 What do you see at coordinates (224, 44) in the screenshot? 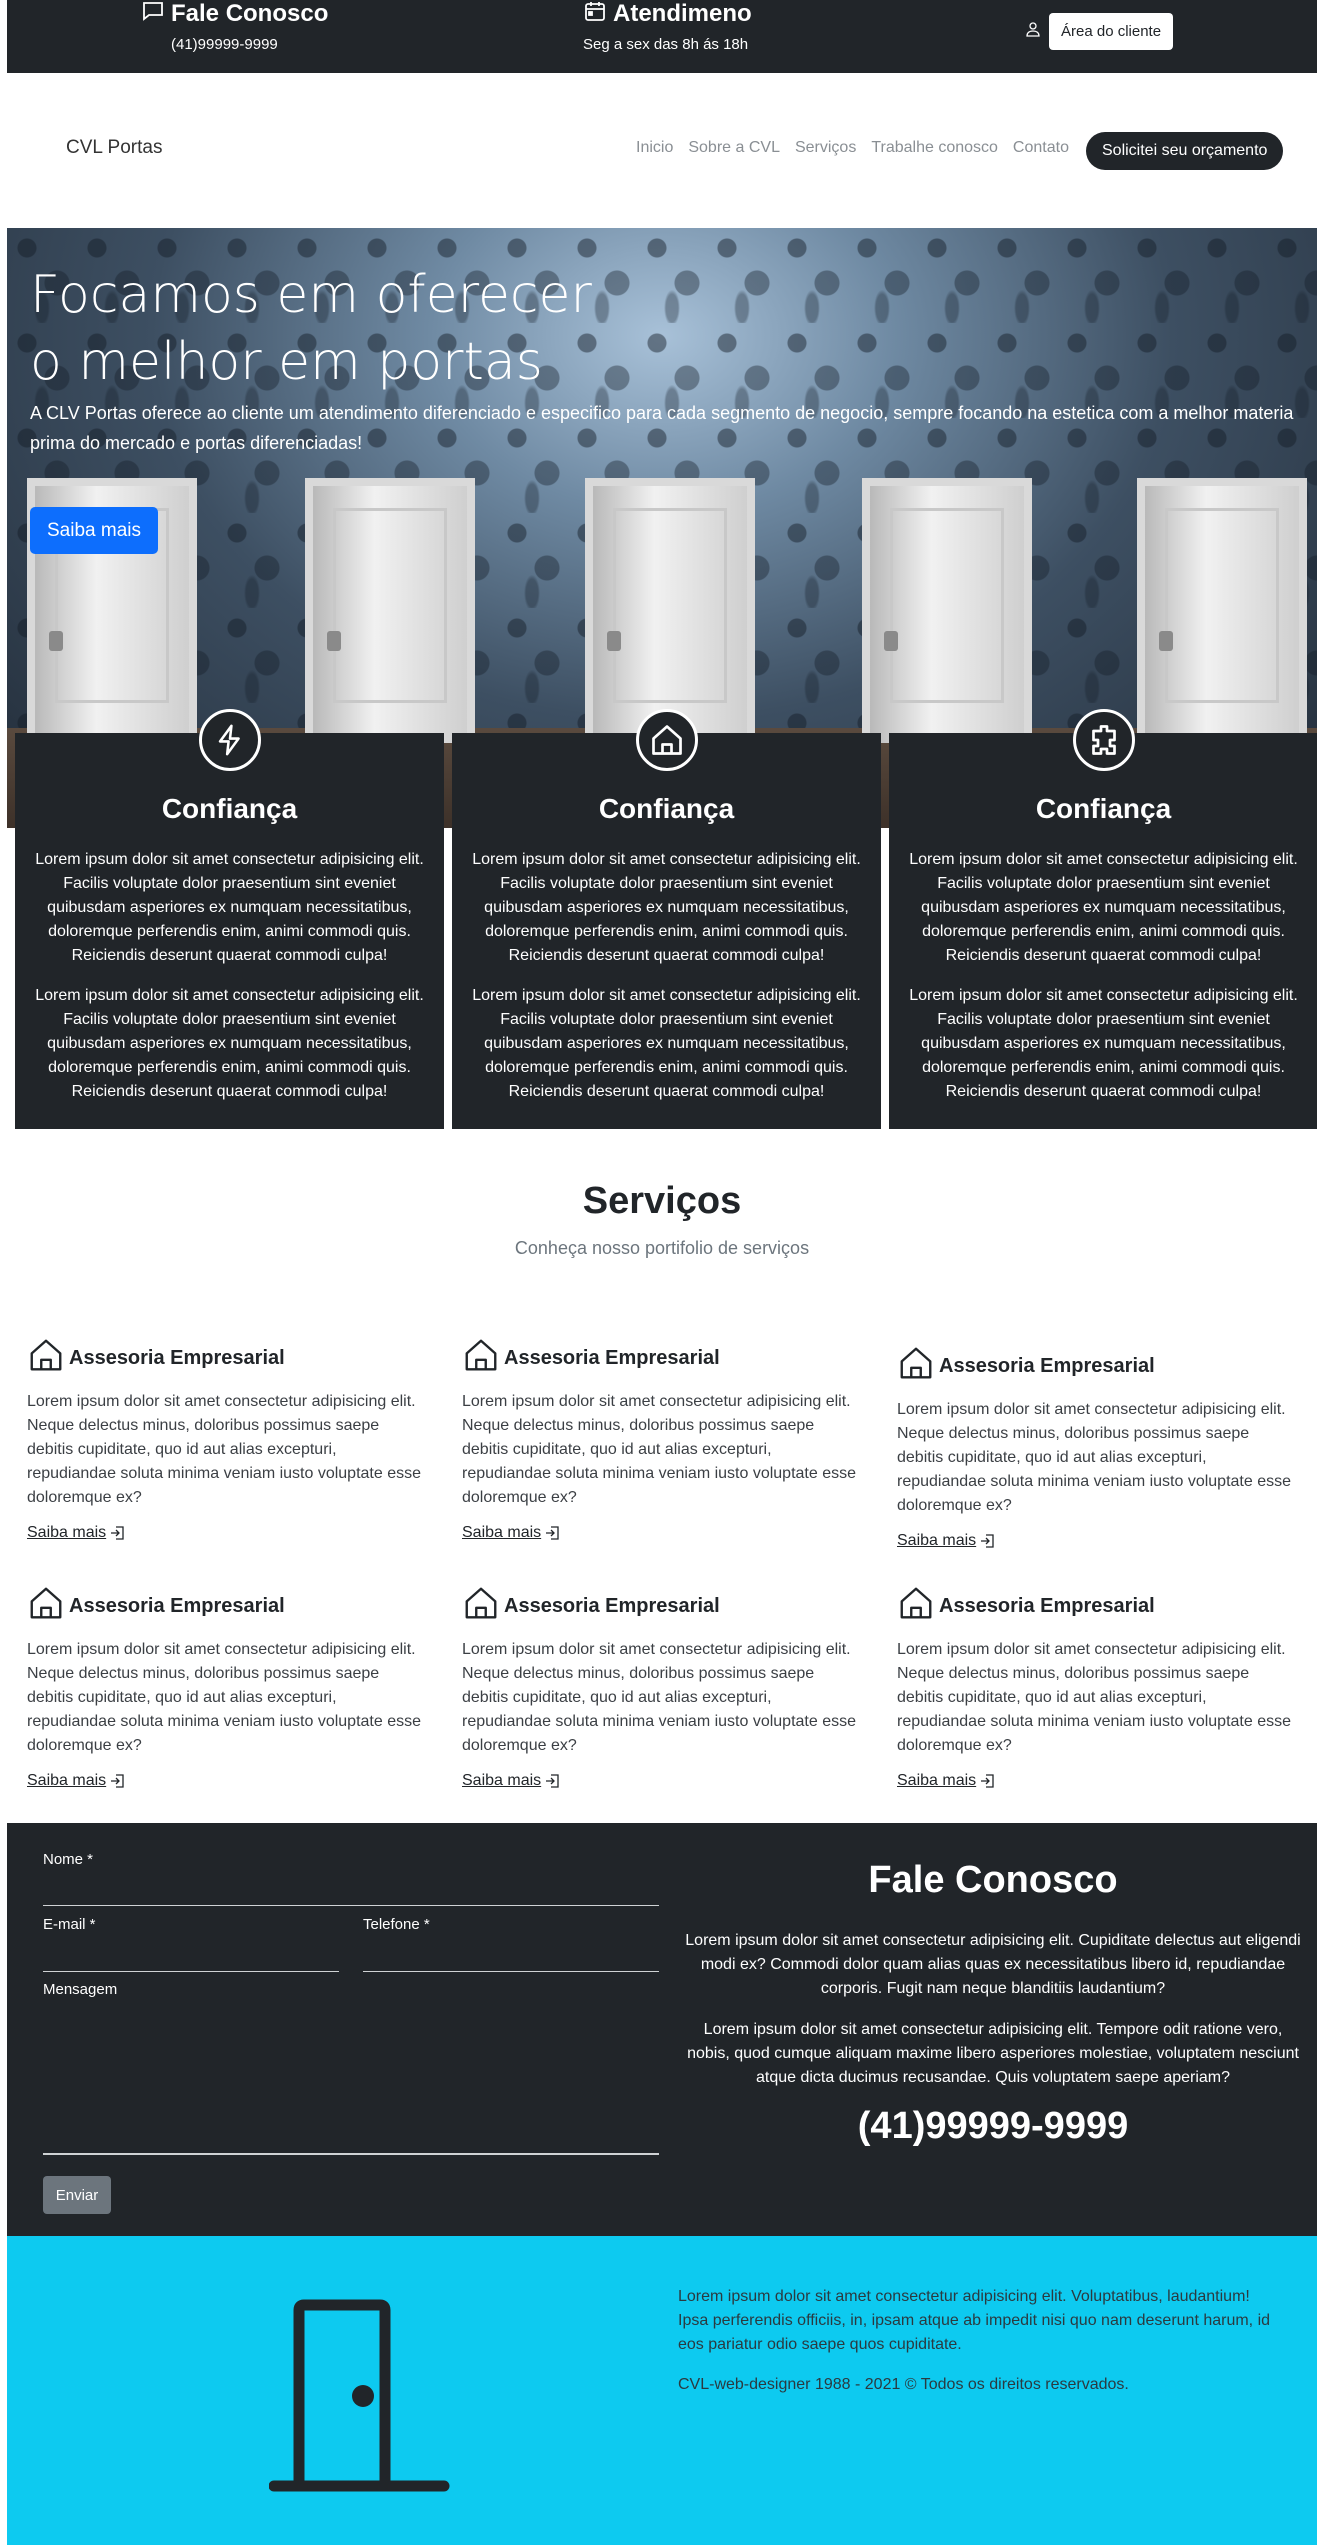
I see `topbar-phone: (41)99999-9999` at bounding box center [224, 44].